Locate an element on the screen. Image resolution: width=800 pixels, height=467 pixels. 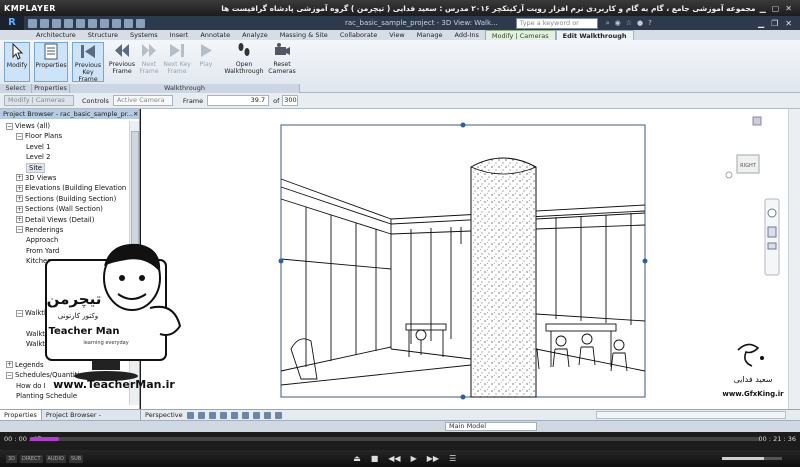
browser-item: + Elevations (Building Elevation is located at coordinates (64, 188).